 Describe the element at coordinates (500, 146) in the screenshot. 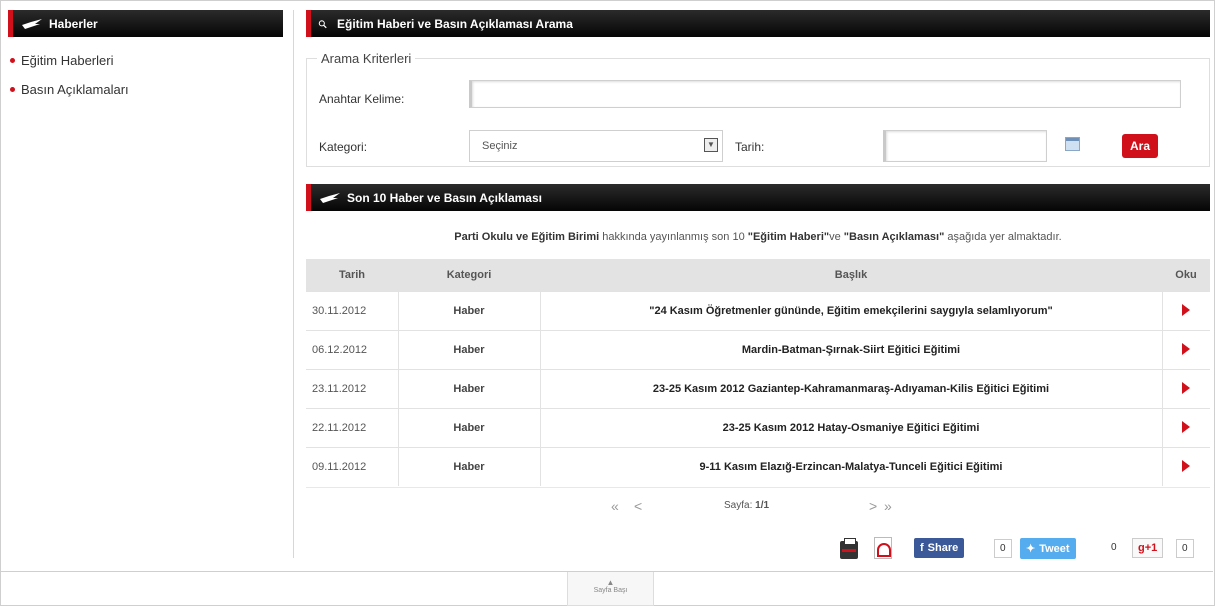

I see `category-selected-value: Seçiniz` at that location.